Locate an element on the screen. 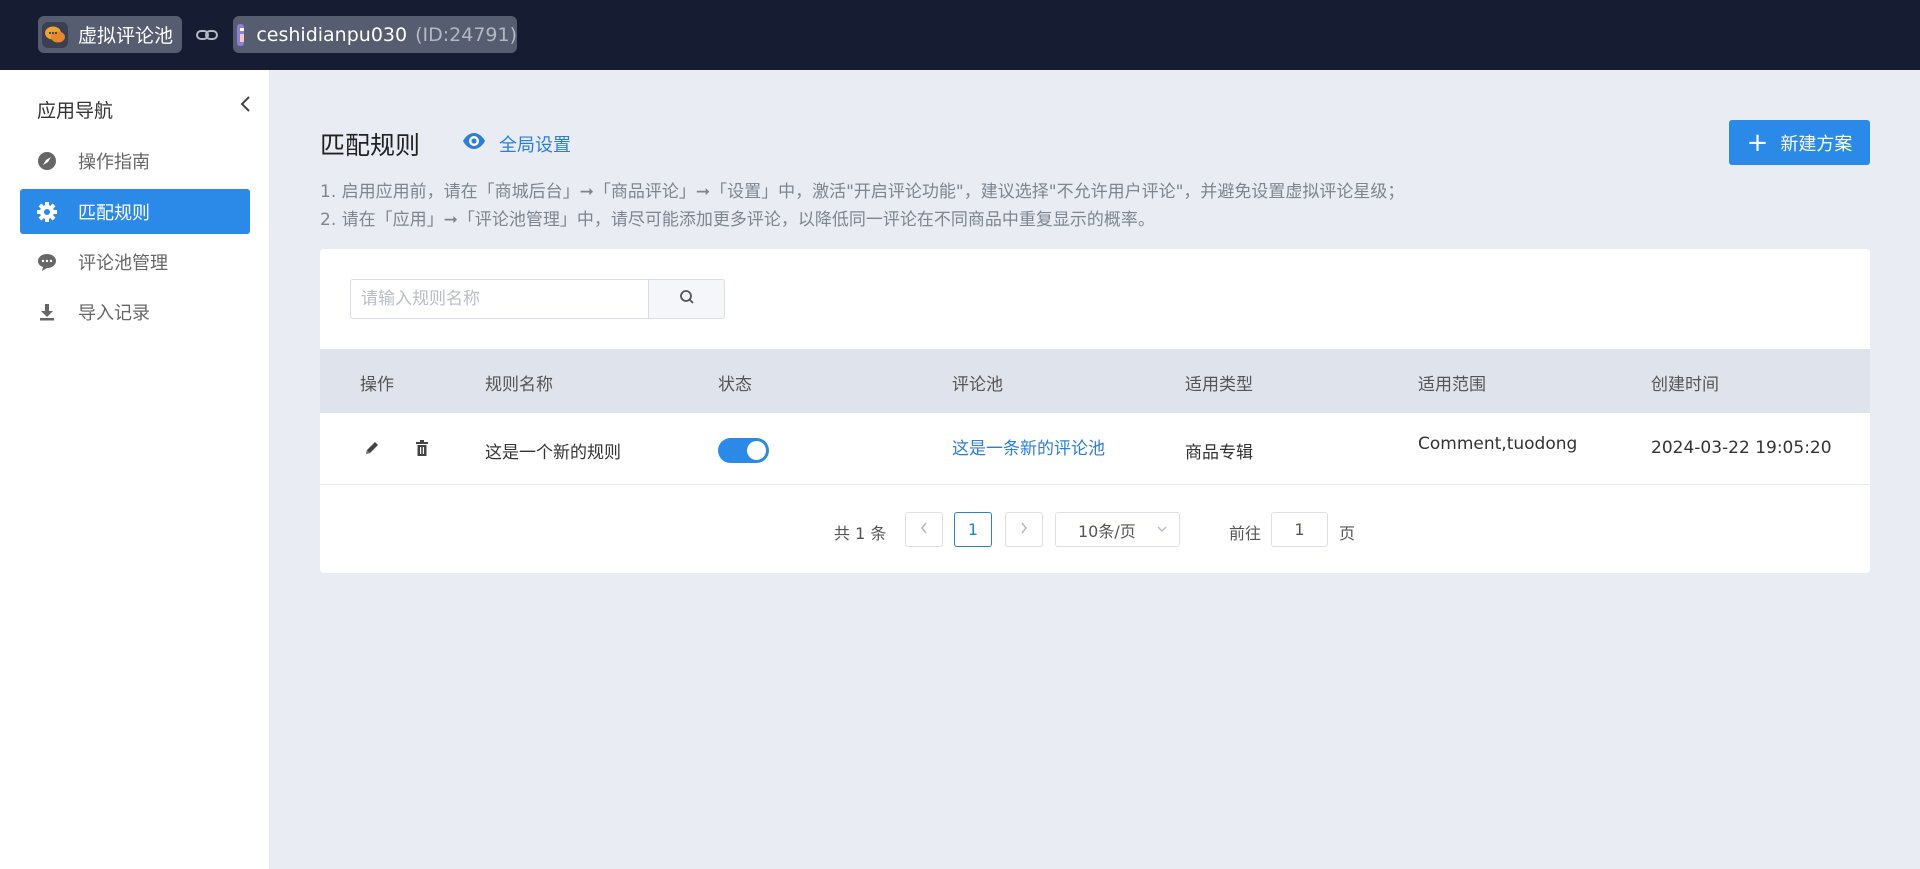  sidebar-item-label: 匹配规则 is located at coordinates (114, 213).